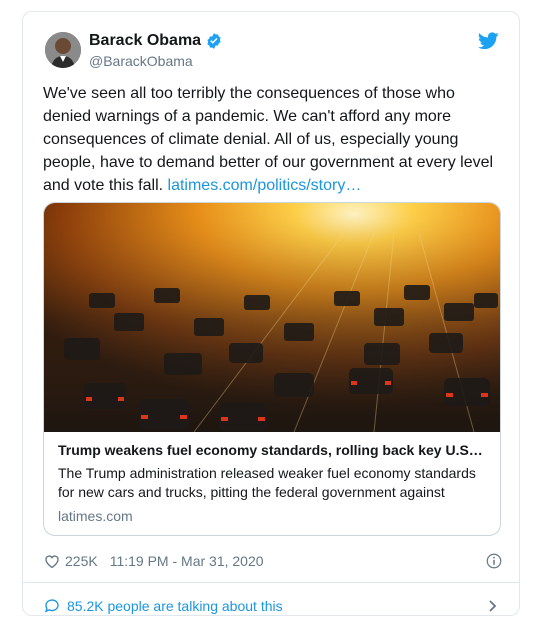 The image size is (544, 629). I want to click on conversation-text: 85.2K people are talking about this, so click(175, 606).